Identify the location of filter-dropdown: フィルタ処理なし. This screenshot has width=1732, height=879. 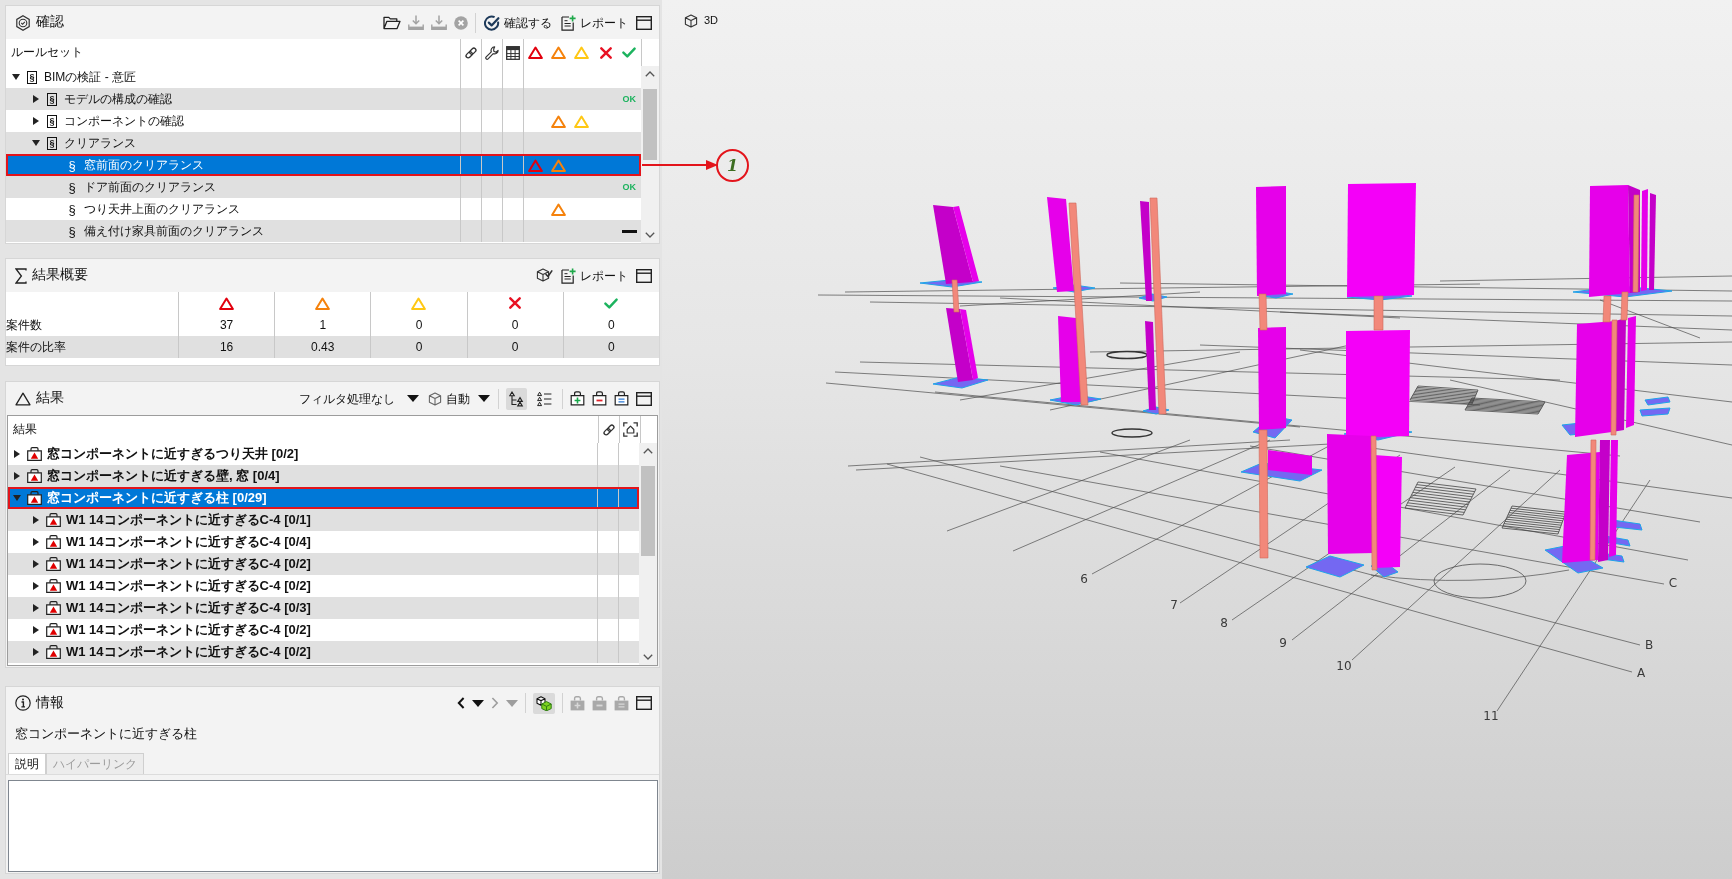
(359, 398).